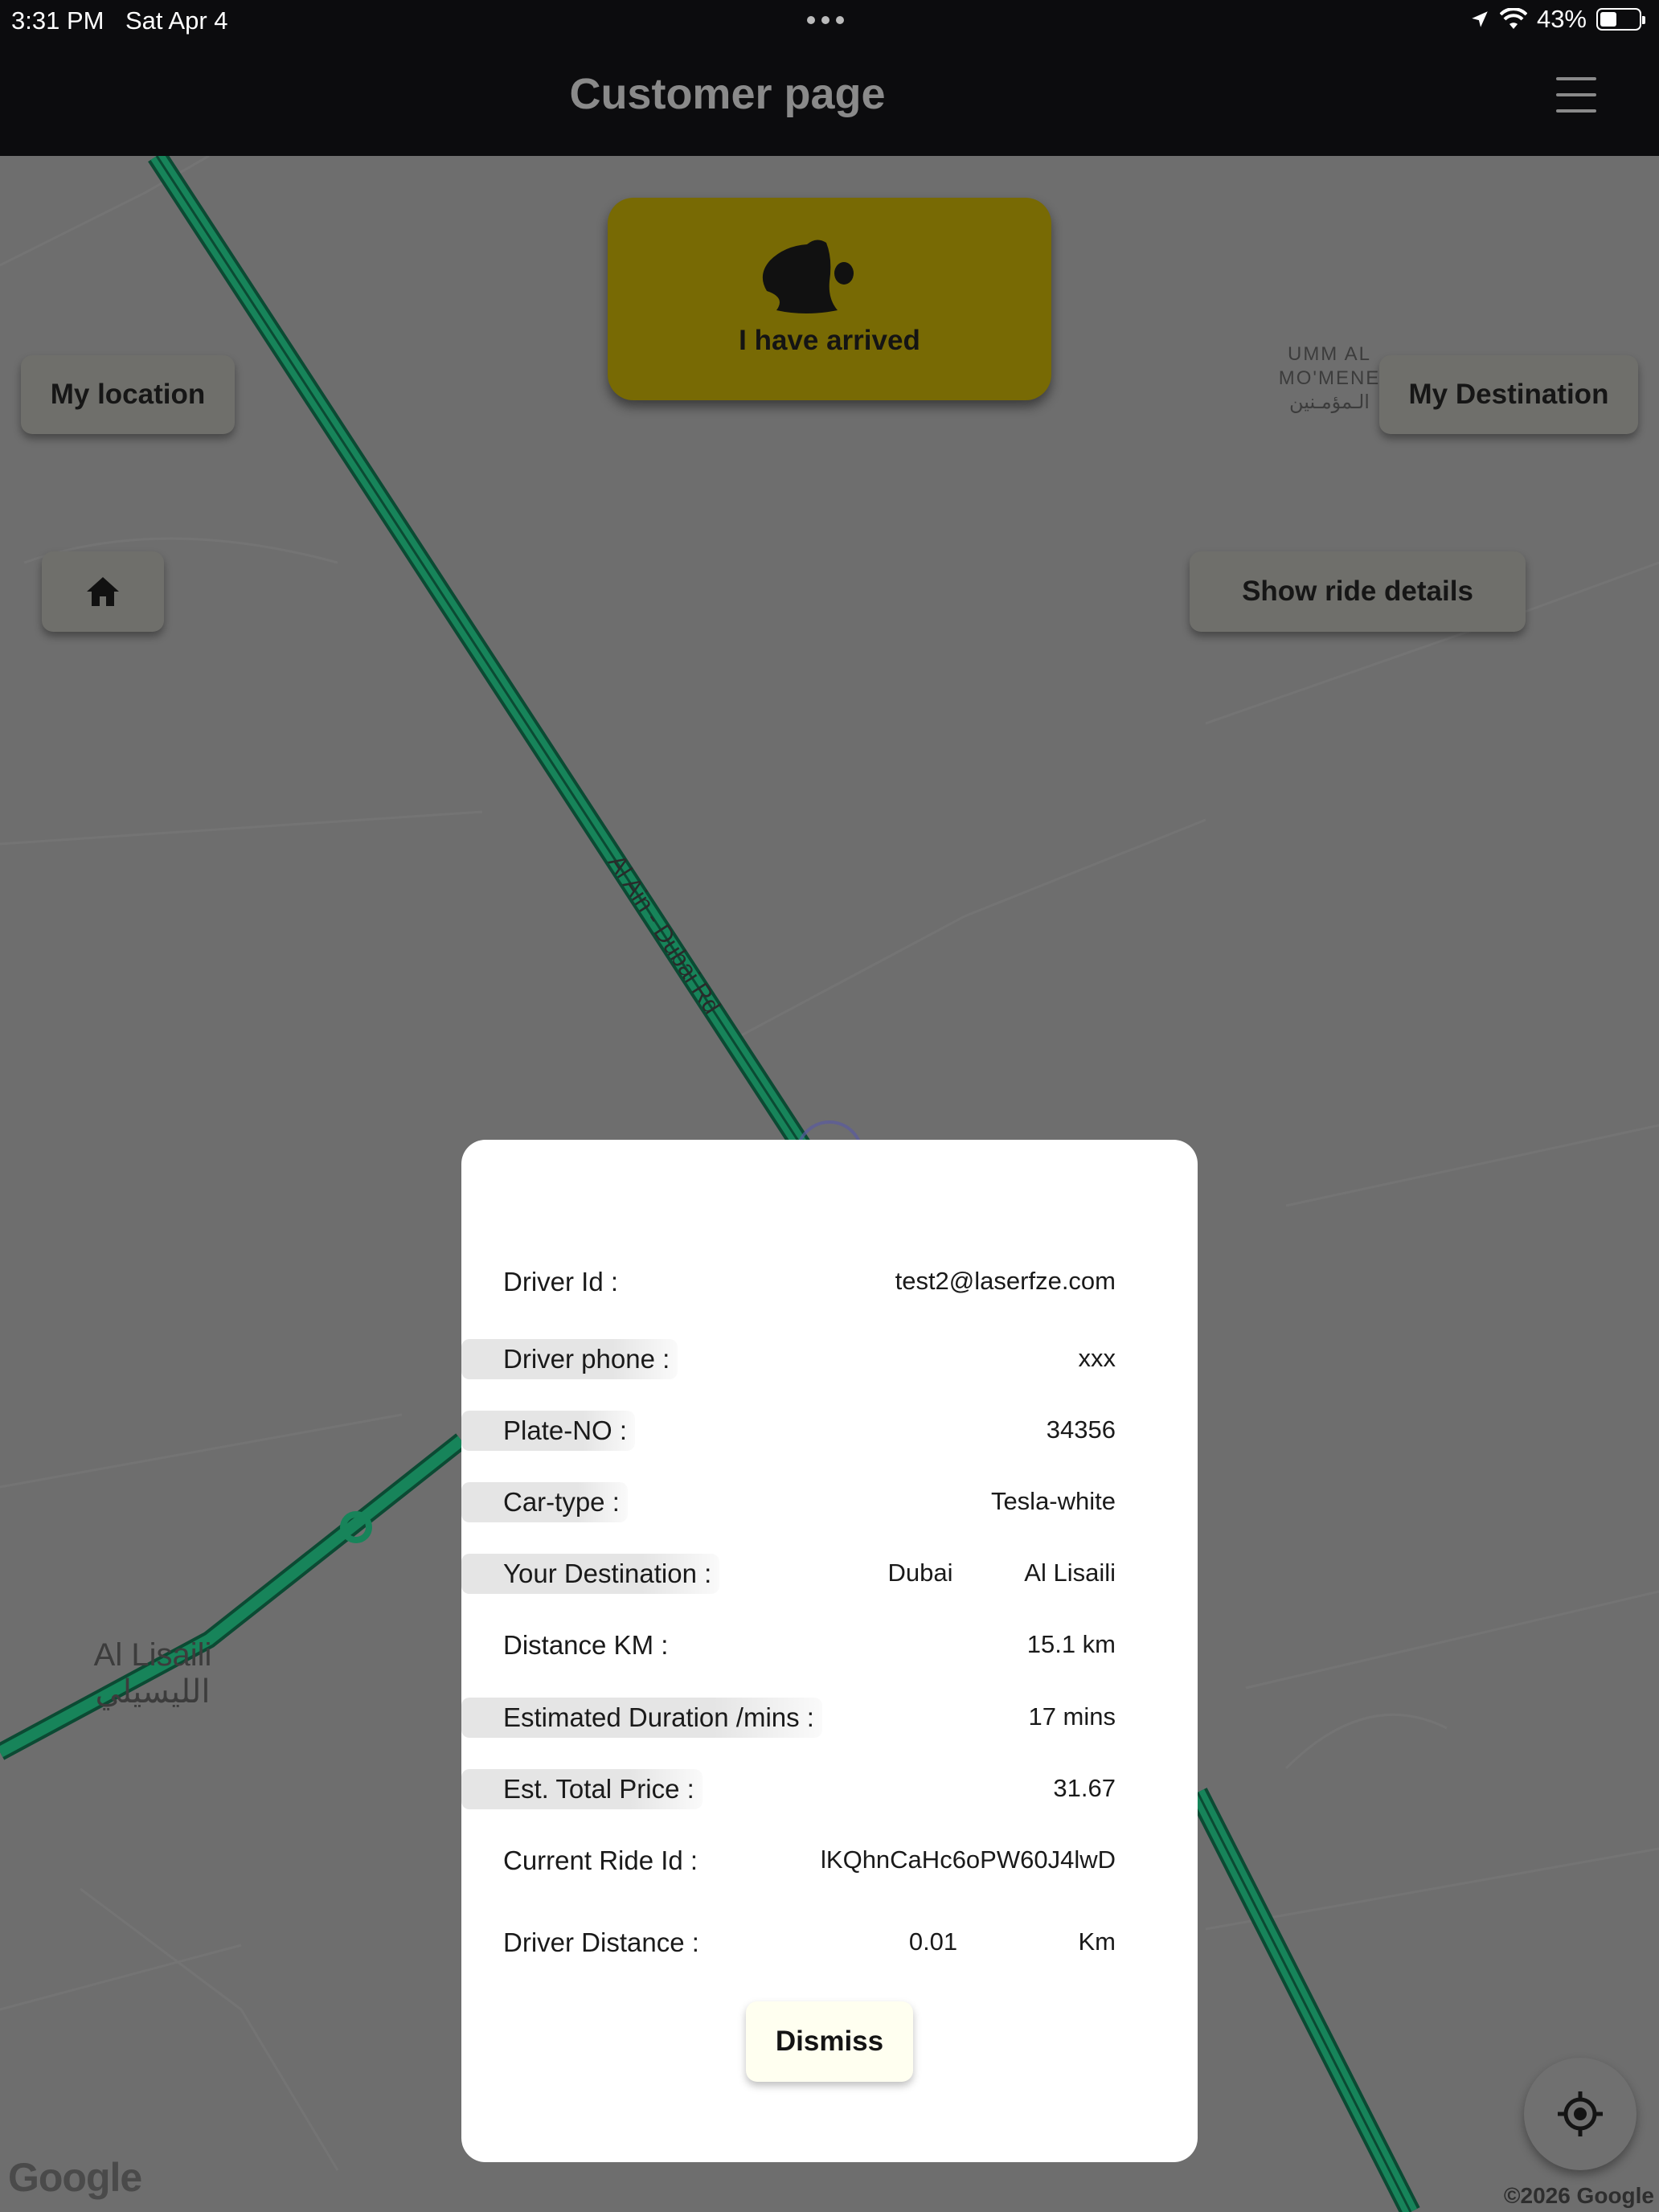  I want to click on place-label-en: Al Lisaili, so click(152, 1655).